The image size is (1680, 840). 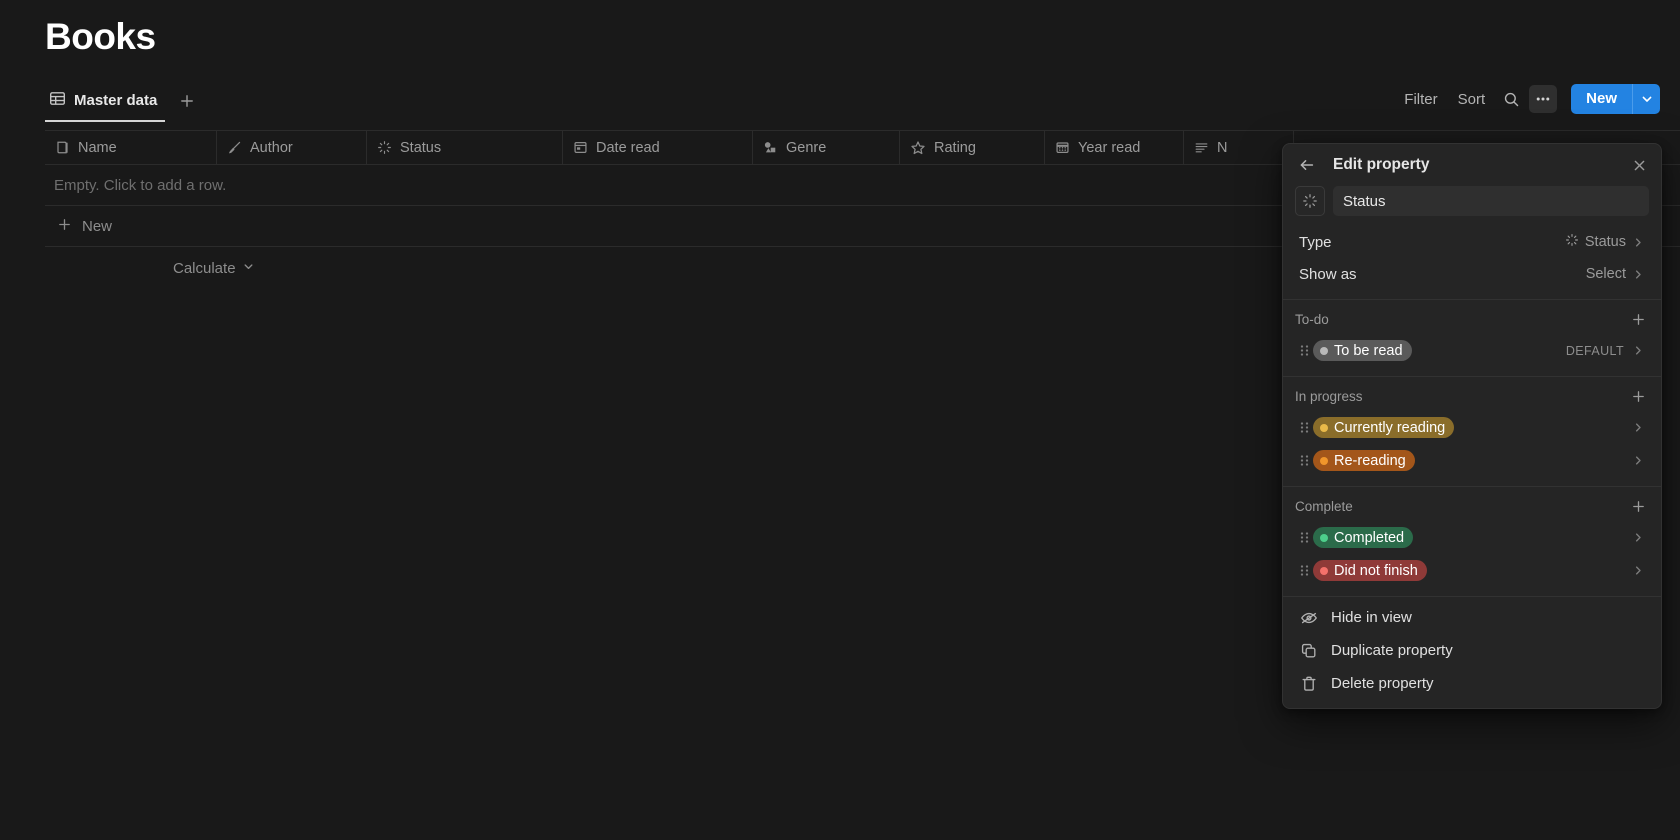 What do you see at coordinates (1543, 99) in the screenshot?
I see `more-options-icon` at bounding box center [1543, 99].